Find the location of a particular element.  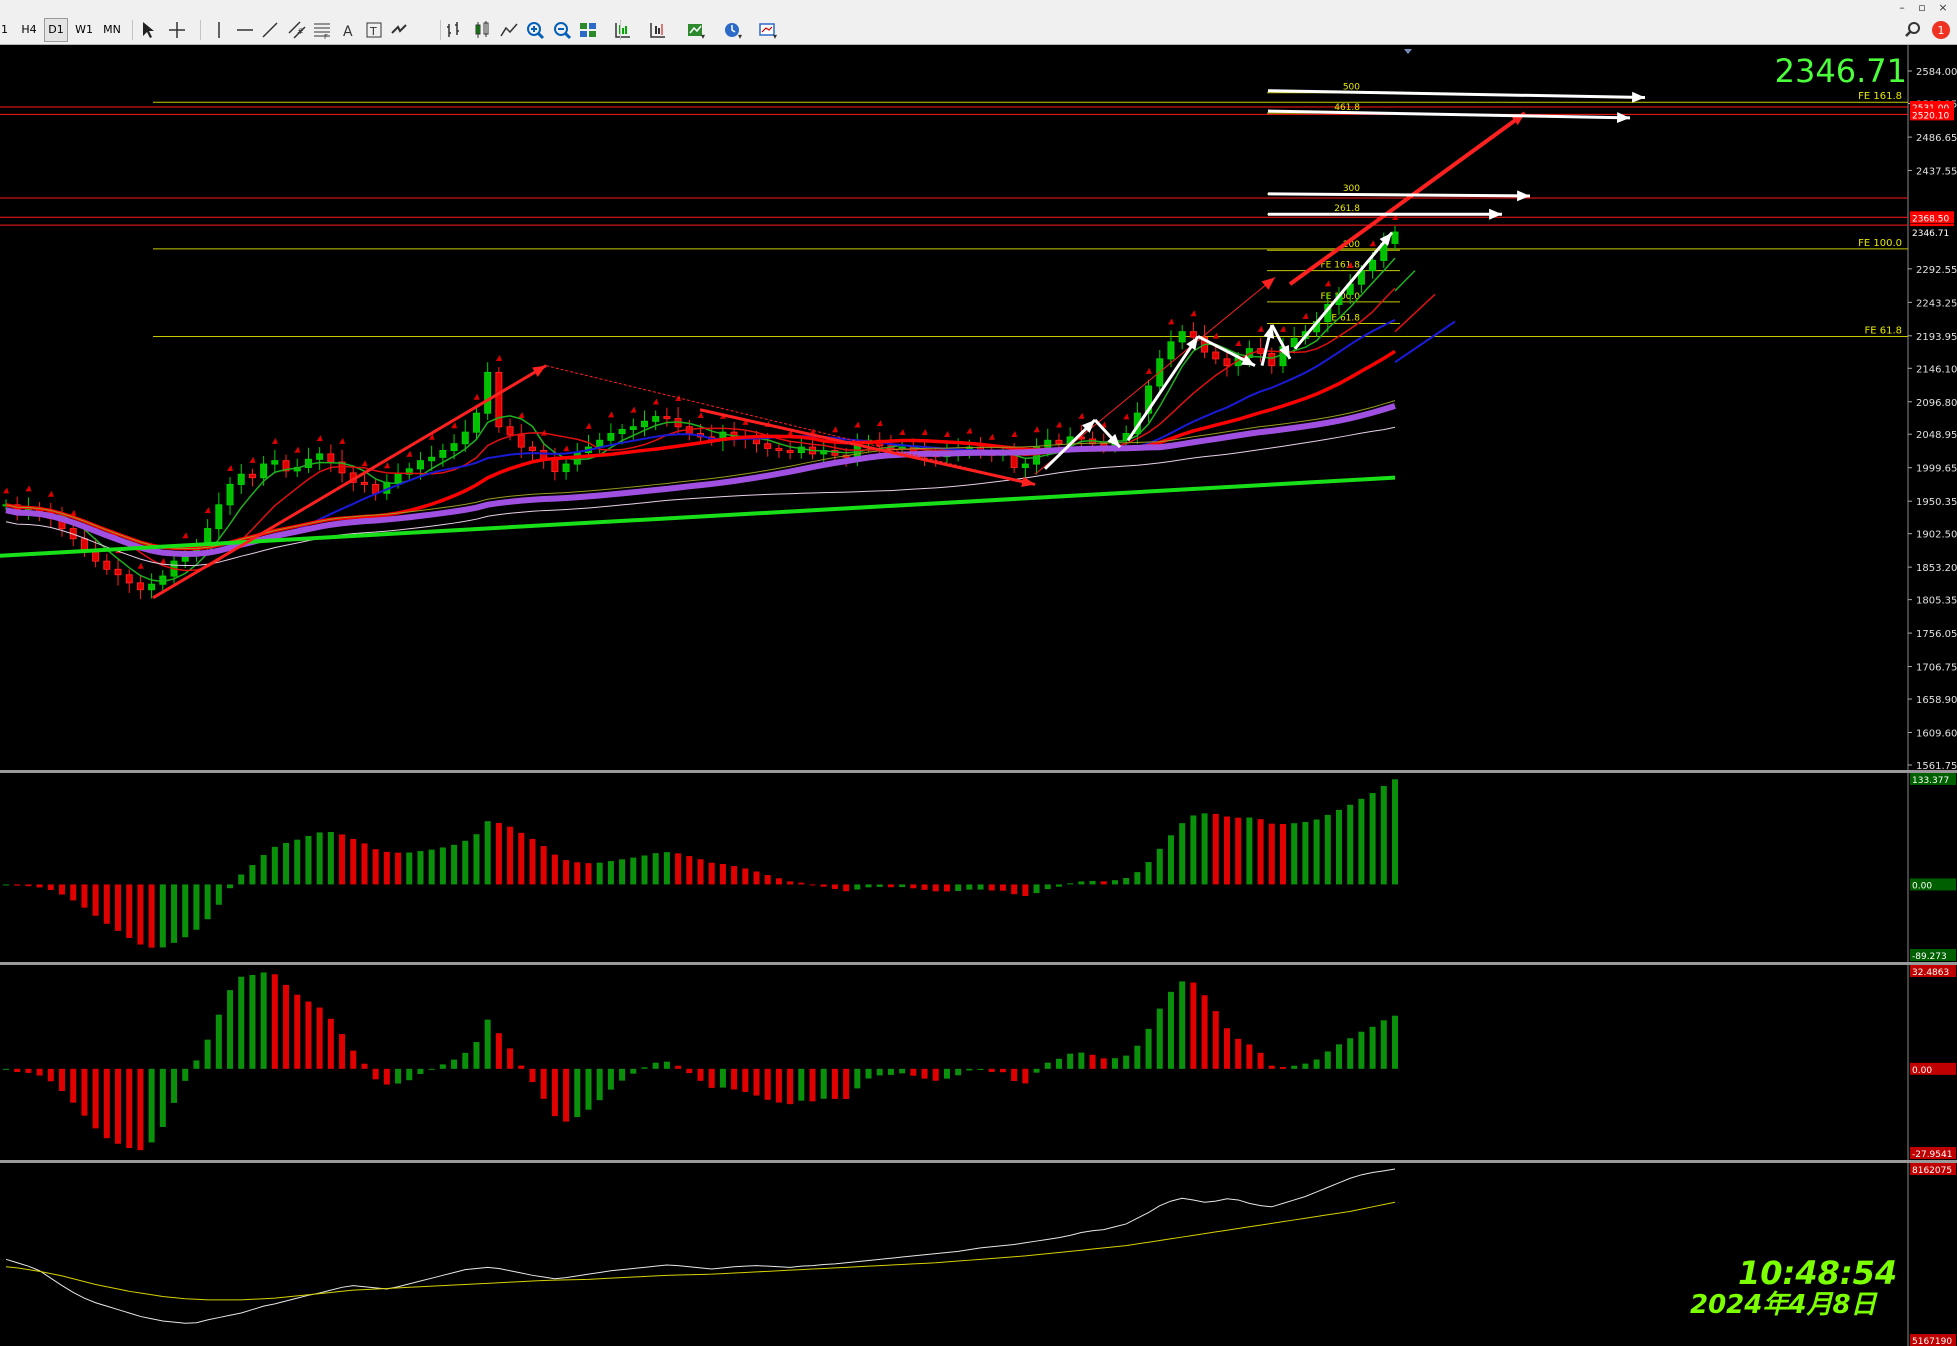

close-button: × is located at coordinates (1943, 8).